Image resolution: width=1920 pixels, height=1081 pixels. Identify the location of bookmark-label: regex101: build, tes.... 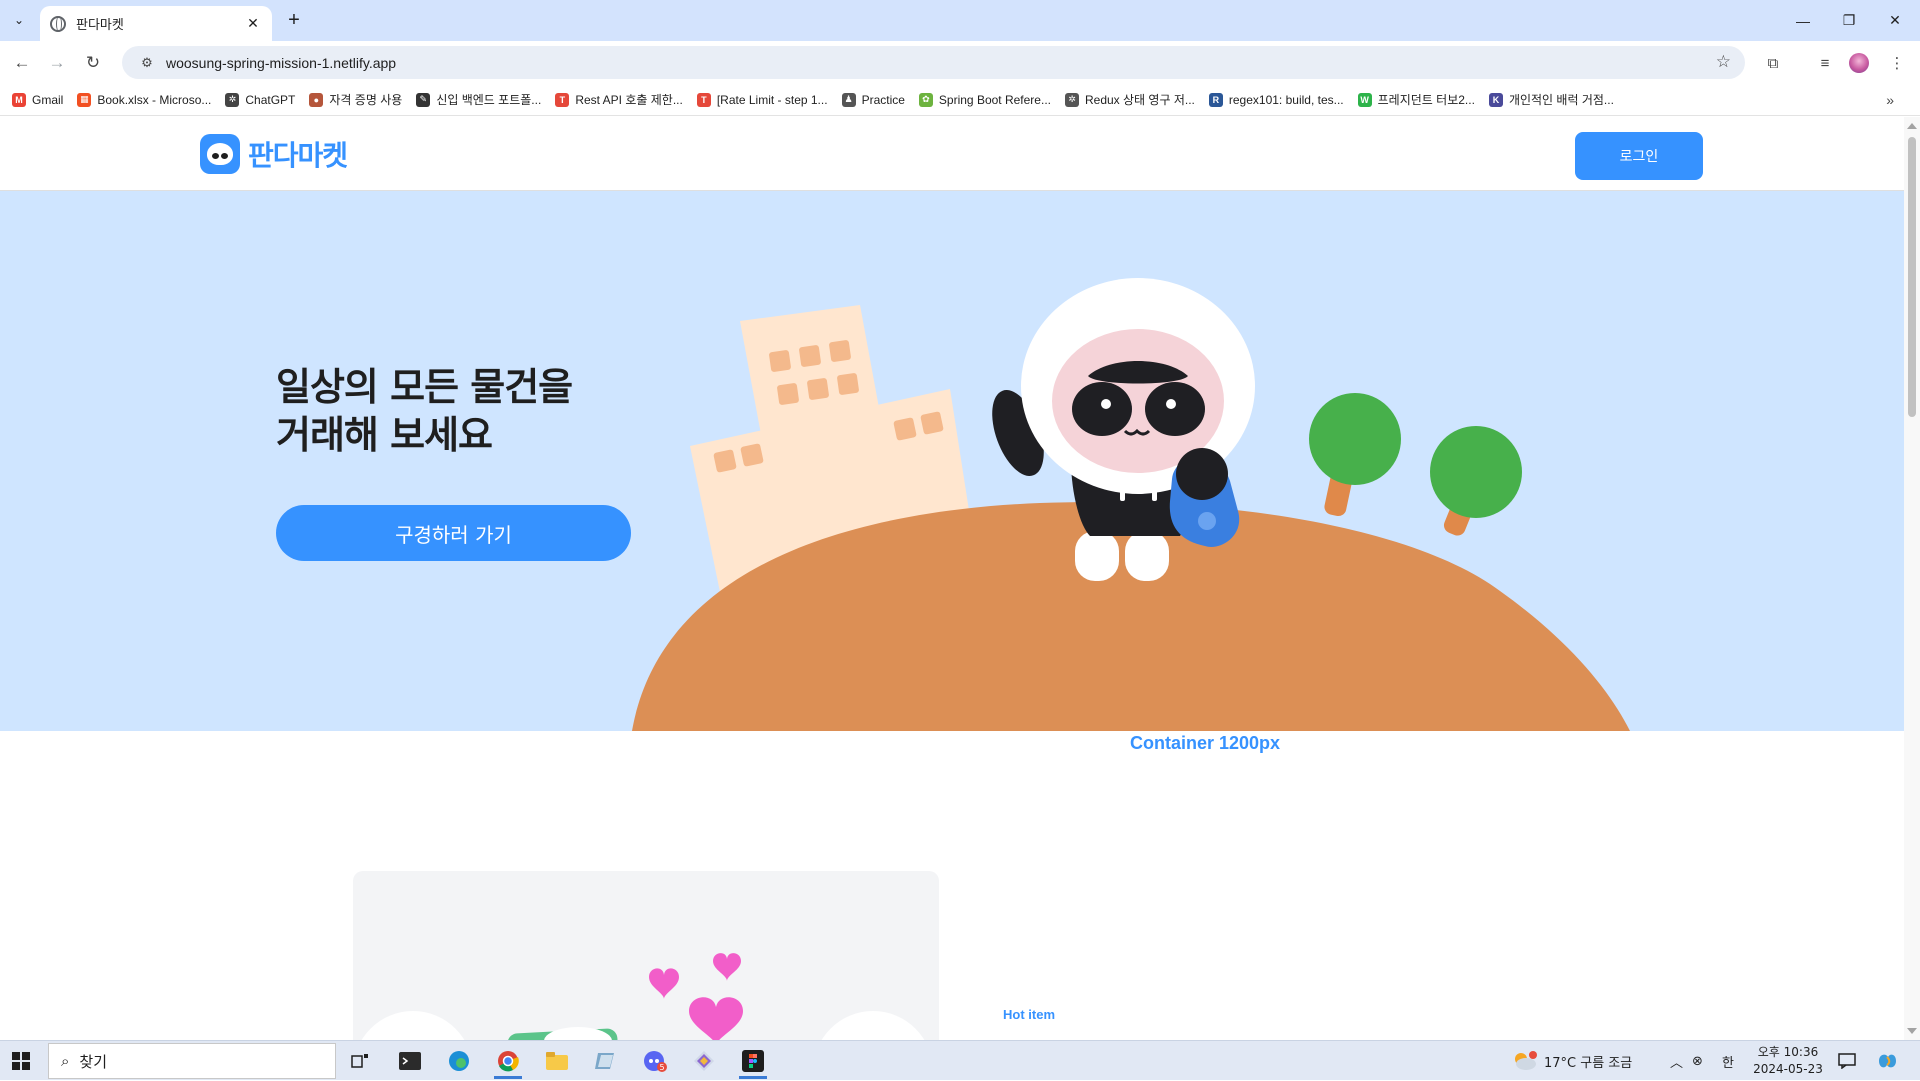
(1286, 99).